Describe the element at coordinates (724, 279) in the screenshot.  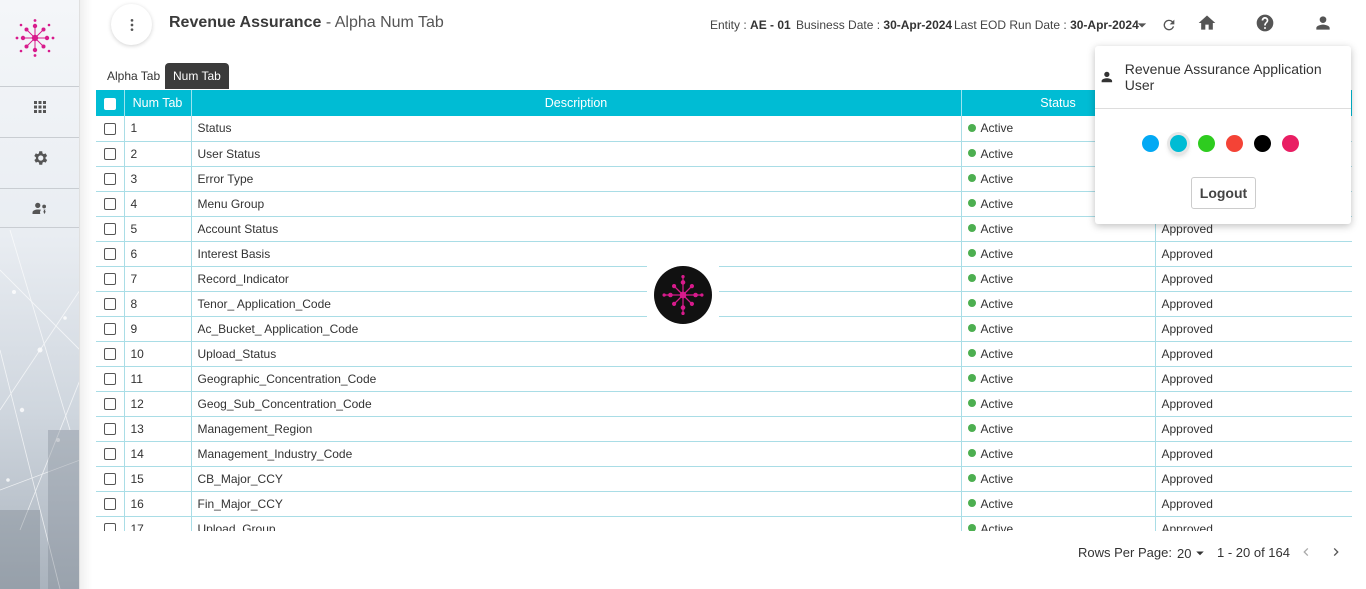
I see `table-row: 7 Record_Indicator Active Approved` at that location.